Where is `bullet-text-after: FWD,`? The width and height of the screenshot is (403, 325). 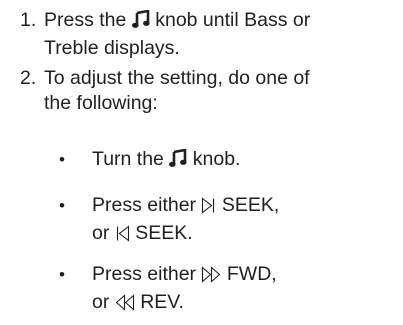 bullet-text-after: FWD, is located at coordinates (251, 274).